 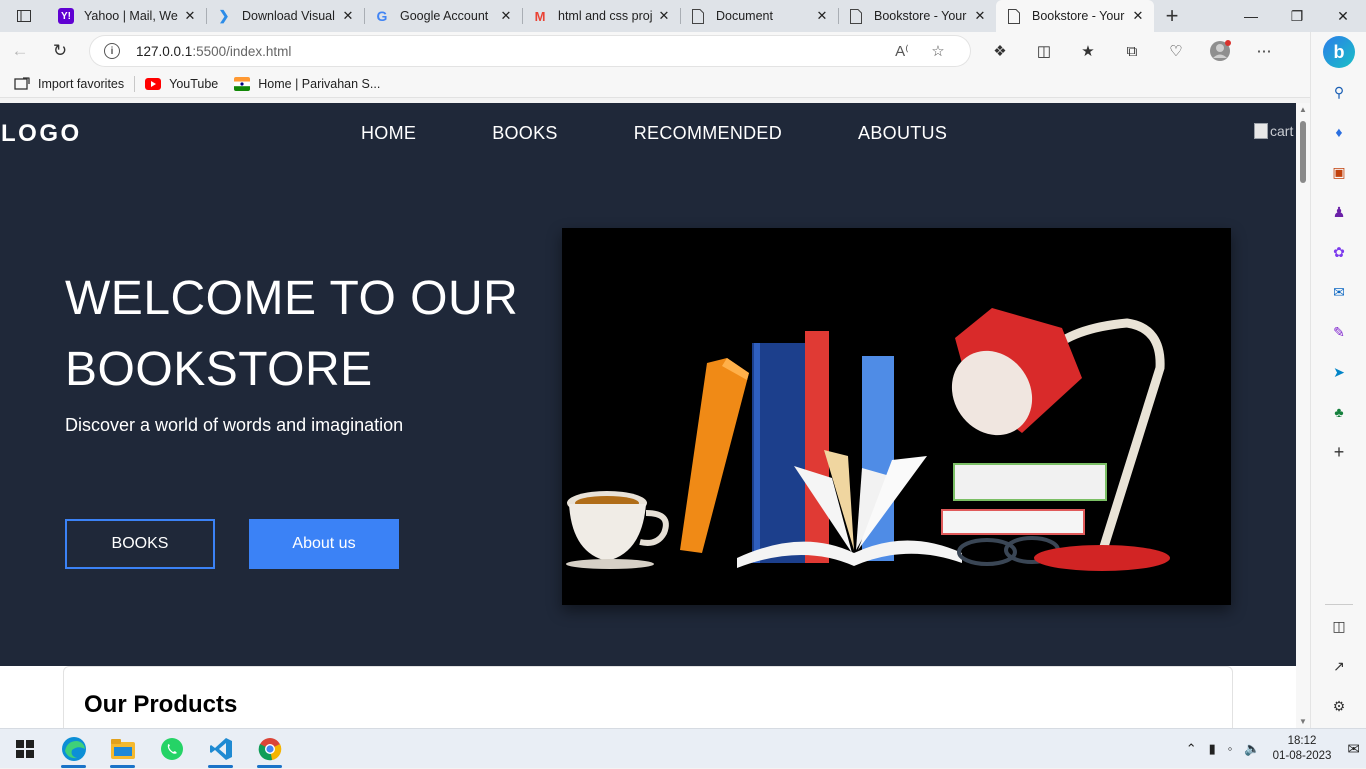 I want to click on broken-image-icon, so click(x=1261, y=131).